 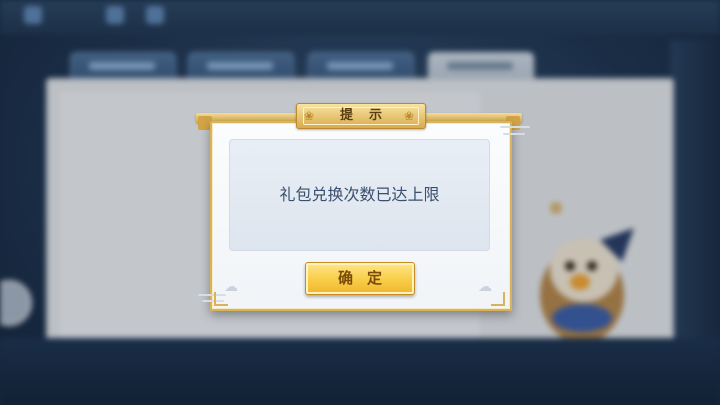 I want to click on confirm-button: 确定, so click(x=360, y=278).